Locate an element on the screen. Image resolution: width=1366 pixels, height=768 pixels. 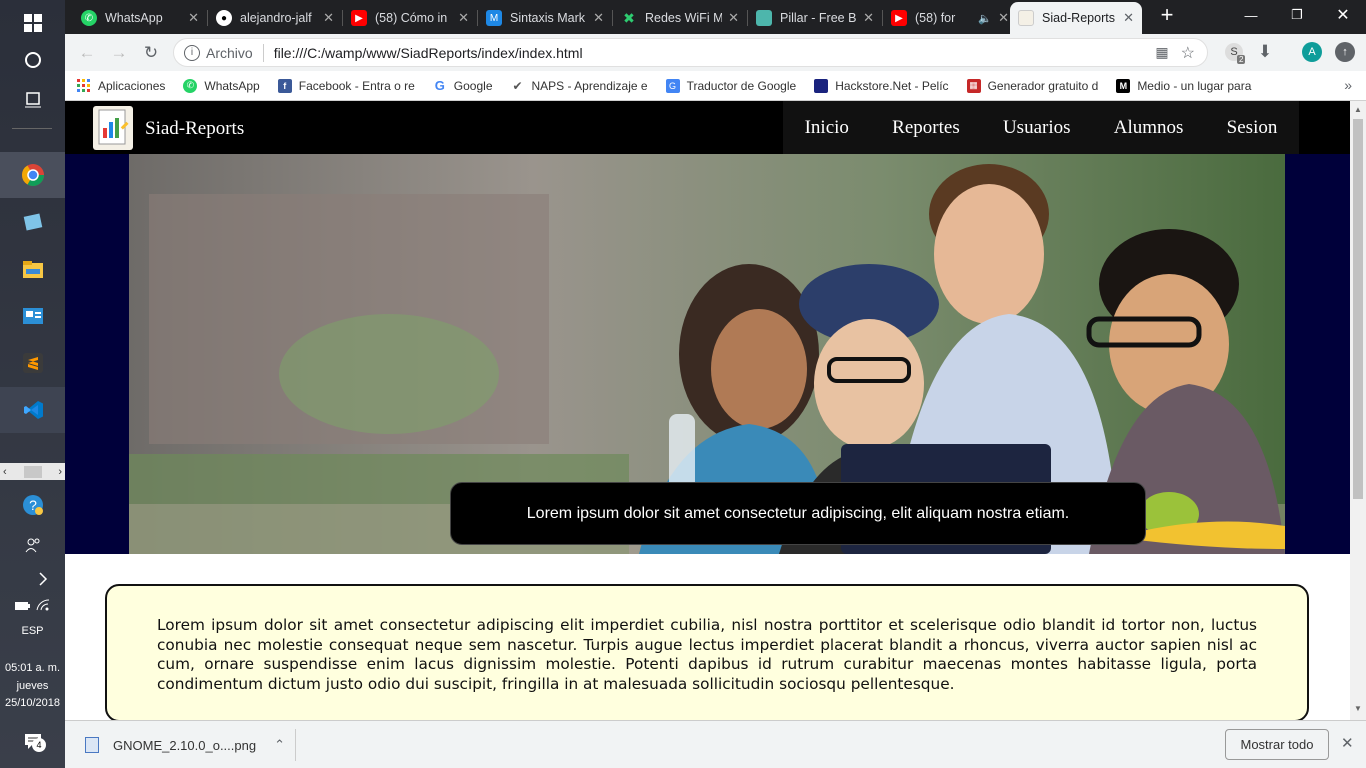
scroll-down-icon: ▼ is located at coordinates (1358, 708).